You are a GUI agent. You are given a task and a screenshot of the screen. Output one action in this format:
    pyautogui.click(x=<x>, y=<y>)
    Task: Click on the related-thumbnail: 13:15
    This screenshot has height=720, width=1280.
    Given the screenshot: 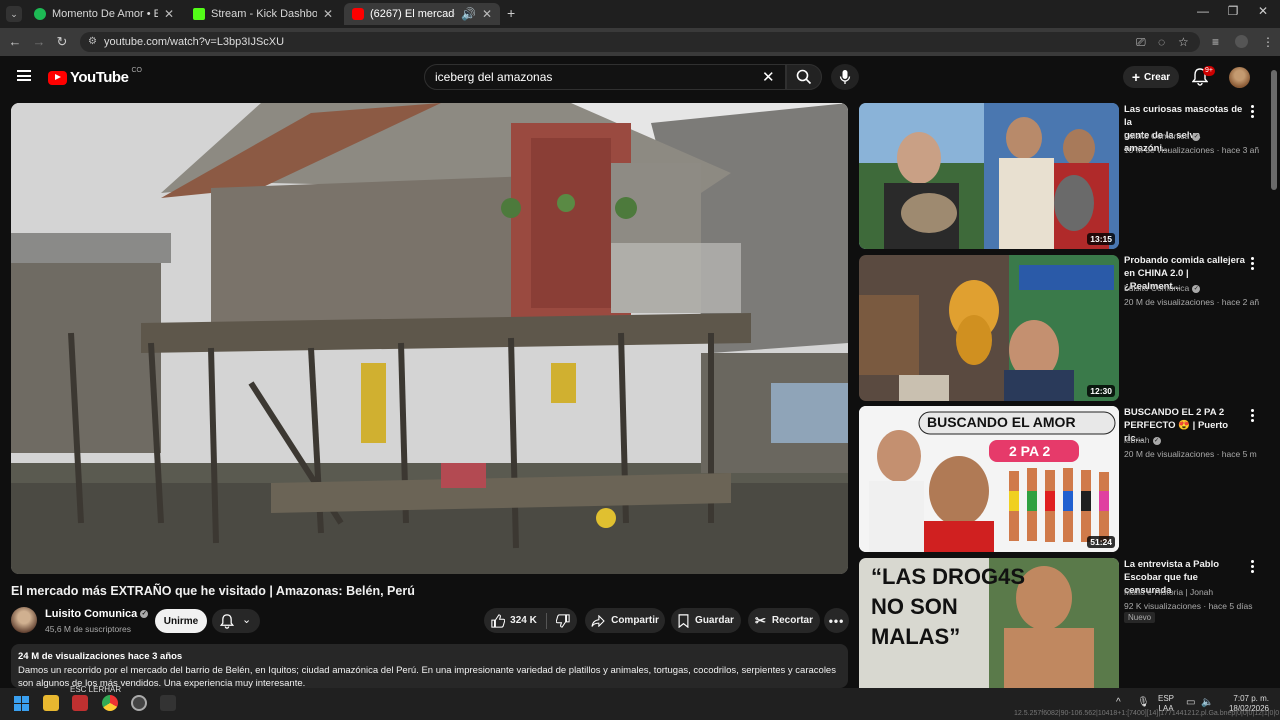 What is the action you would take?
    pyautogui.click(x=989, y=176)
    